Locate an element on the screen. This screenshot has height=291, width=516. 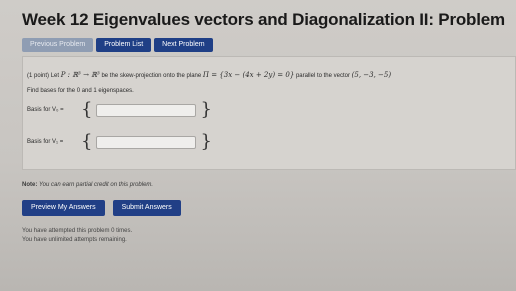
statement-lead: Let is located at coordinates (55, 76).